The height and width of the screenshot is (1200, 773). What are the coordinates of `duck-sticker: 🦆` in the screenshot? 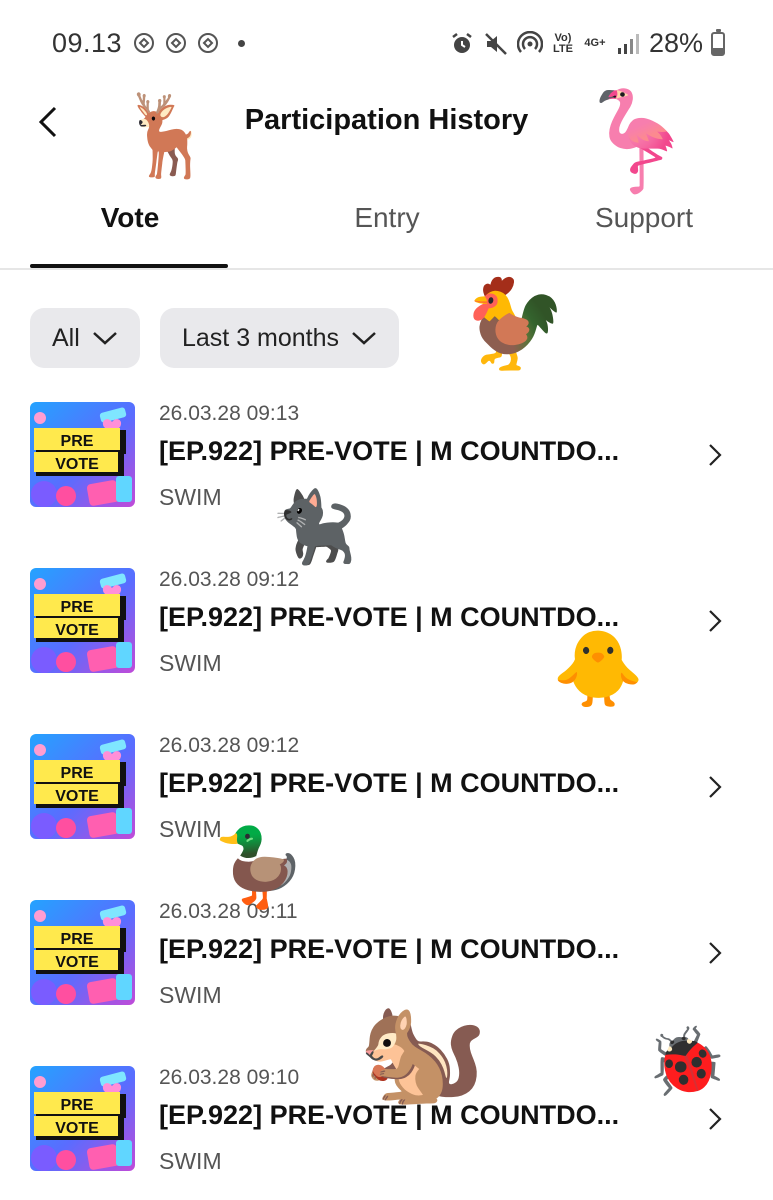 It's located at (259, 867).